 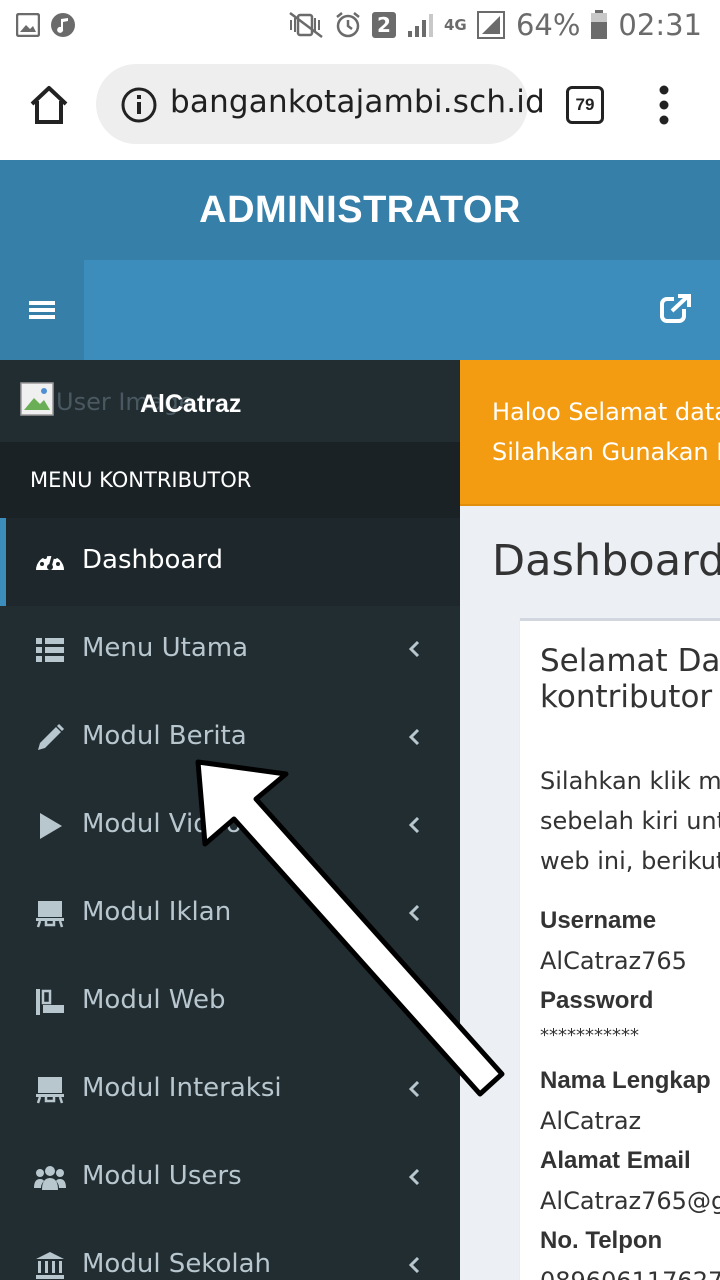 What do you see at coordinates (660, 25) in the screenshot?
I see `clock: 02:31` at bounding box center [660, 25].